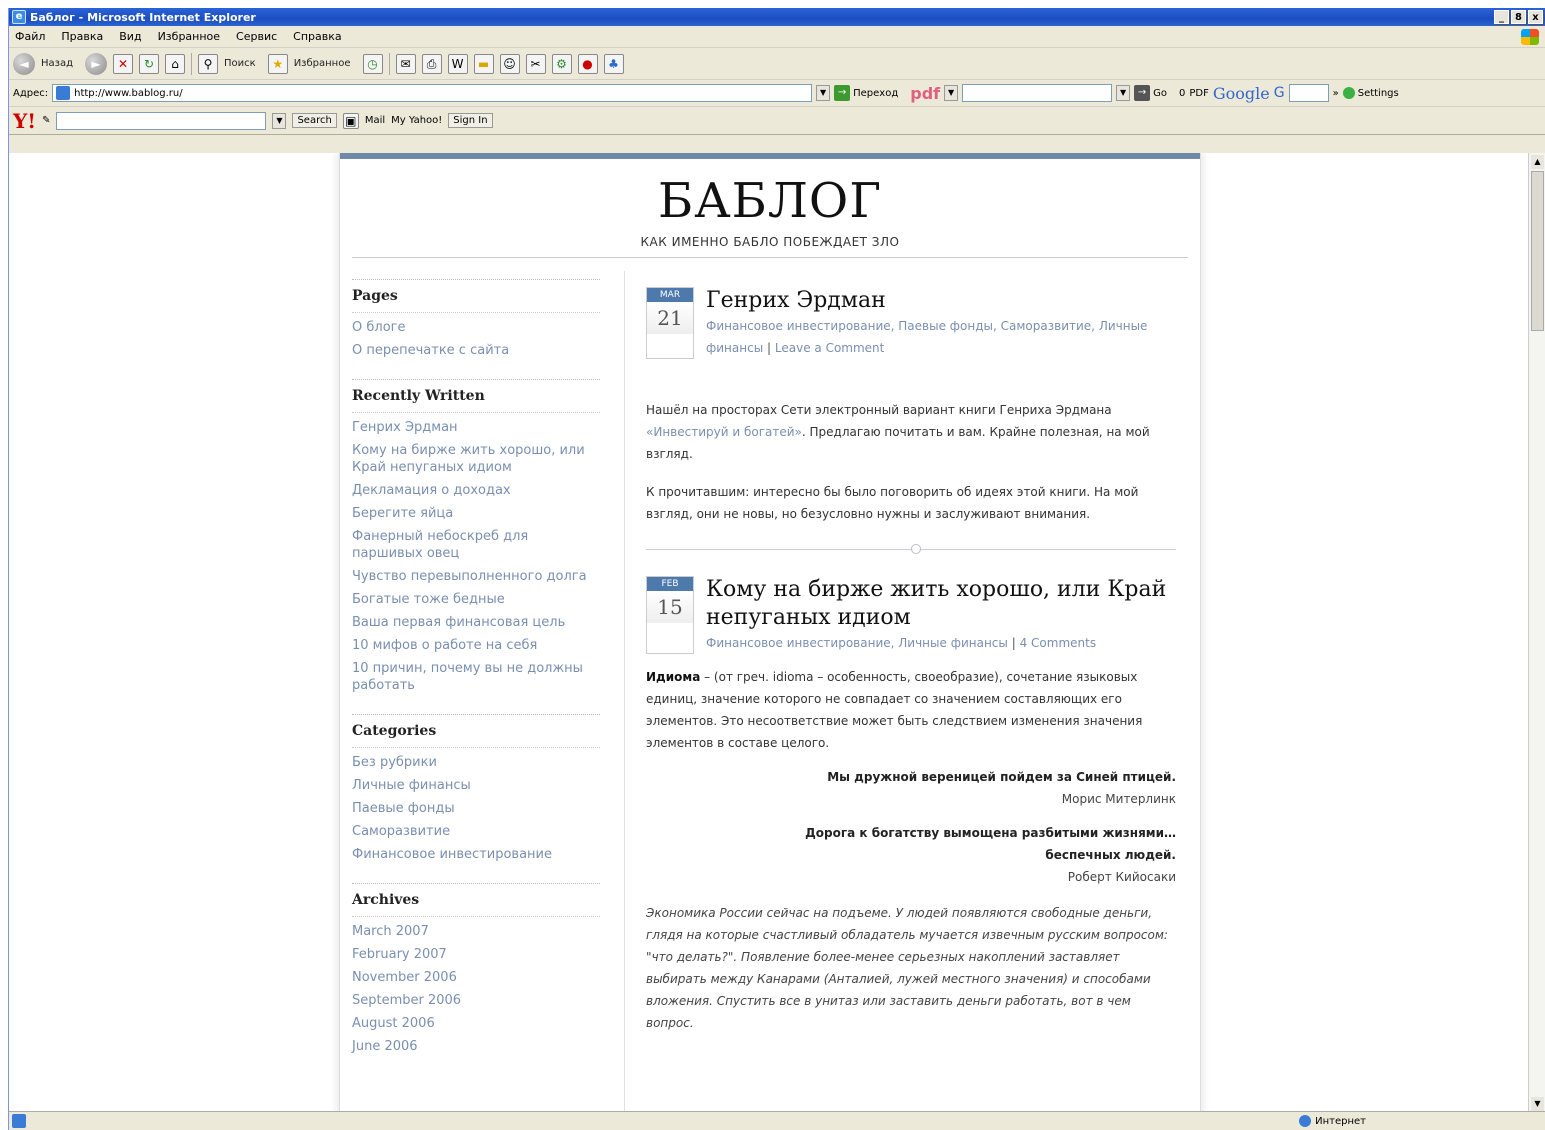 This screenshot has height=1130, width=1545. Describe the element at coordinates (1536, 633) in the screenshot. I see `vertical-scrollbar: ▲ ▼` at that location.